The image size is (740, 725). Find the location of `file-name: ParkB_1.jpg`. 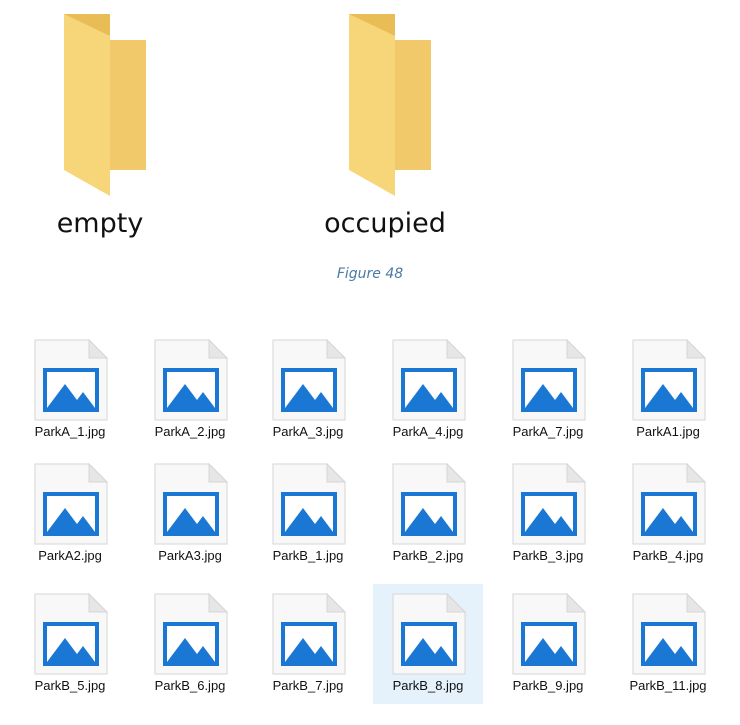

file-name: ParkB_1.jpg is located at coordinates (308, 555).